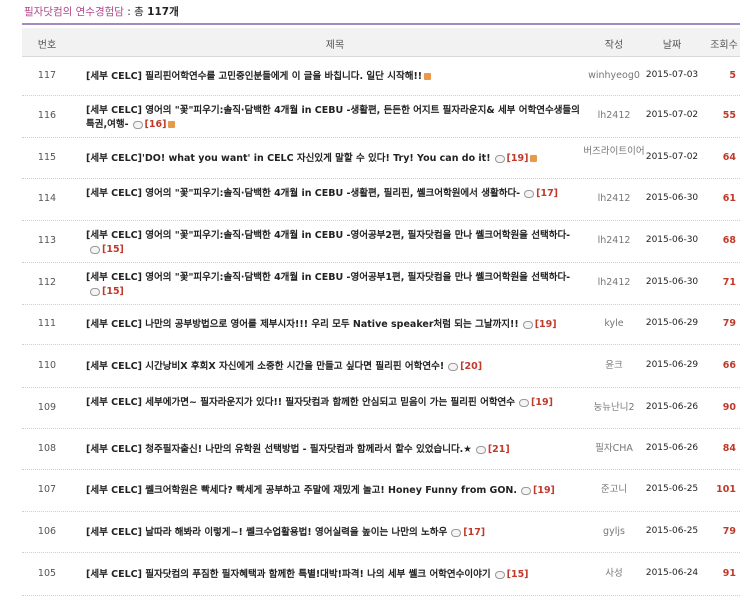 The width and height of the screenshot is (740, 596). I want to click on post-date: 2015-07-02, so click(672, 115).